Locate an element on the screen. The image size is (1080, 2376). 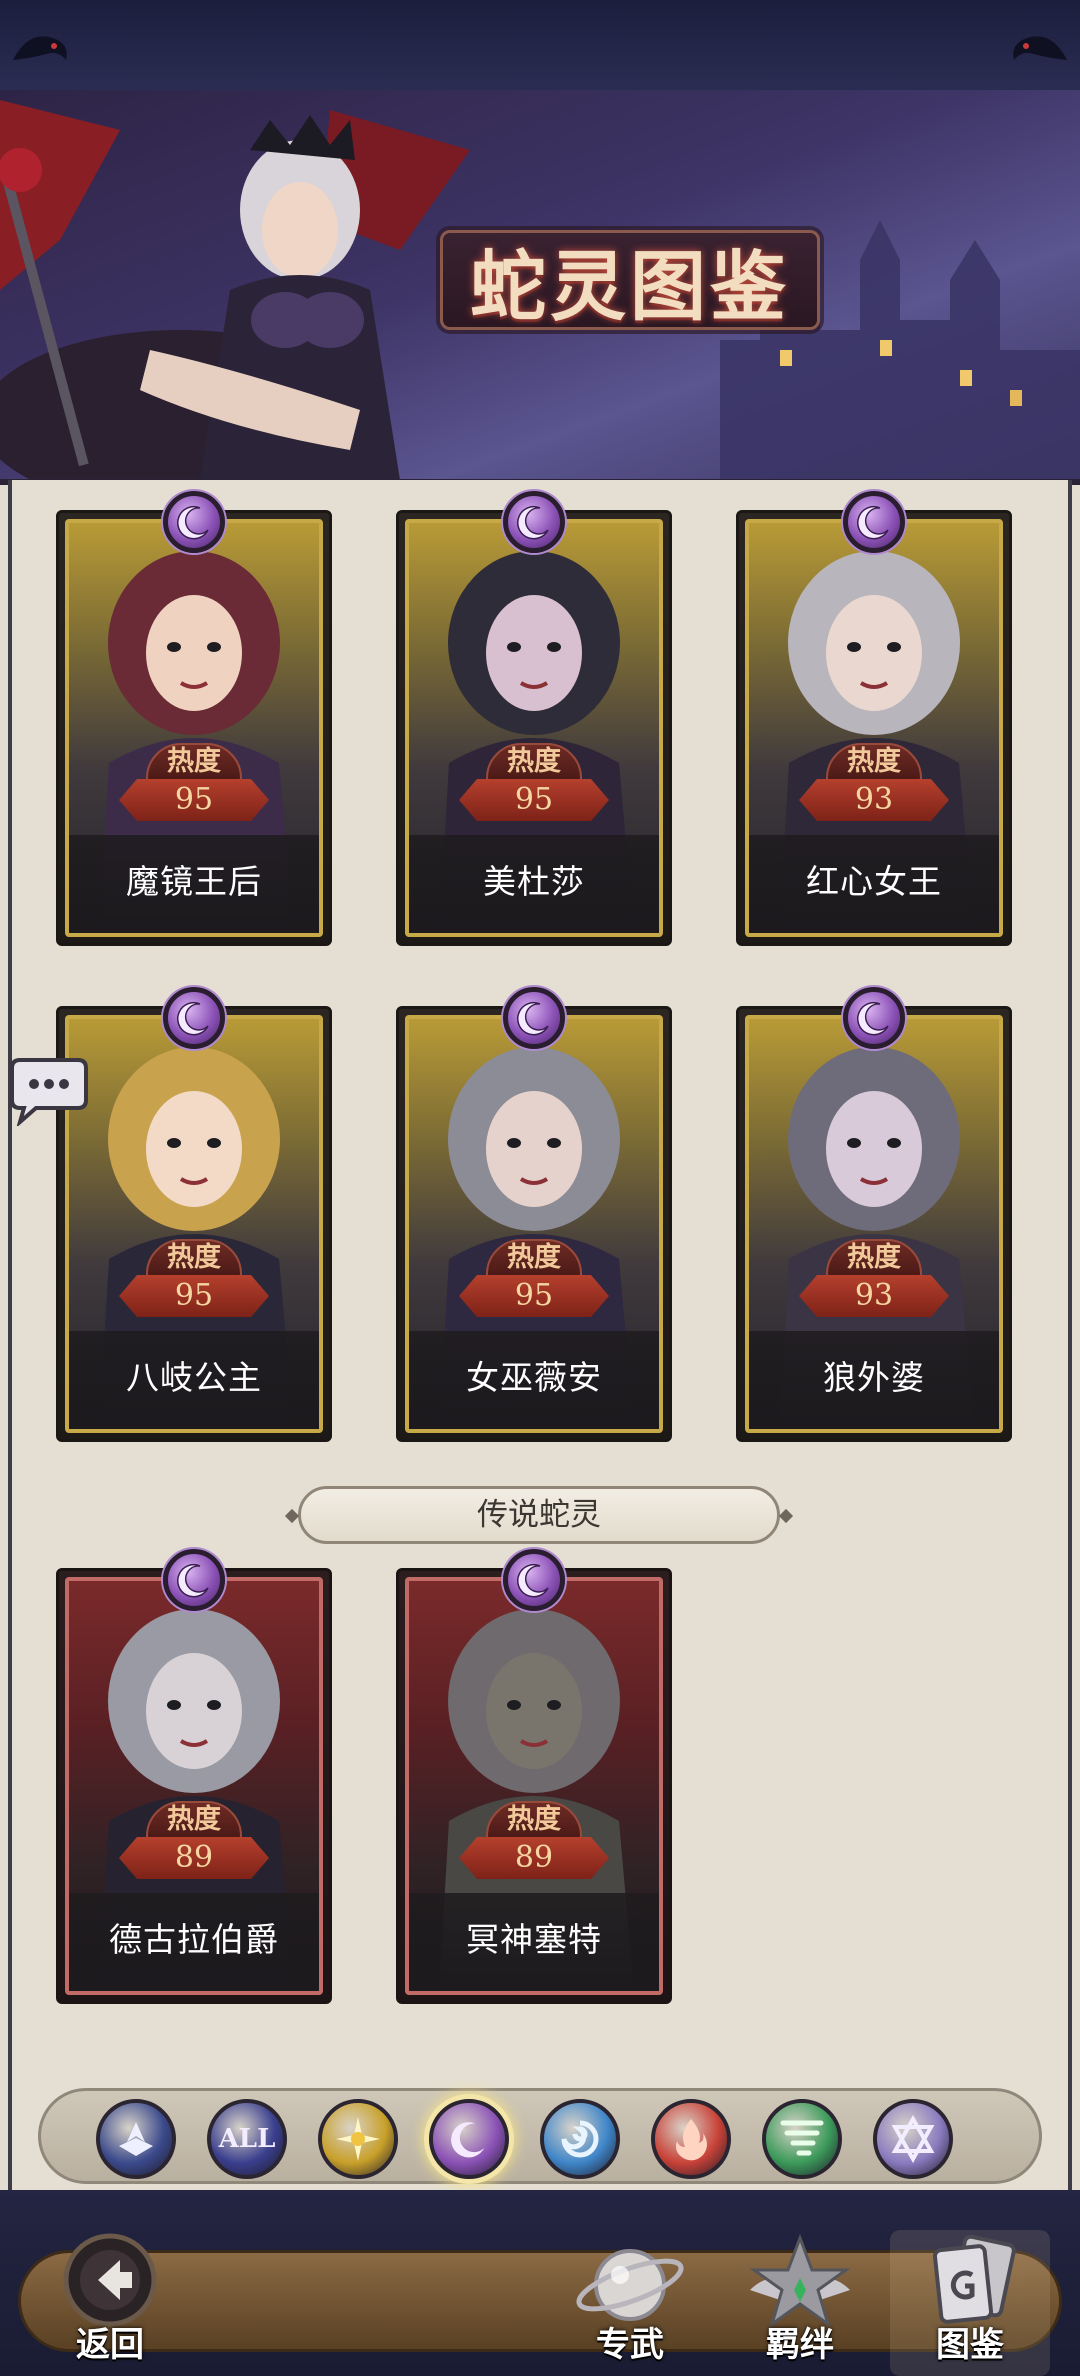
filter-class-button is located at coordinates (136, 2139).